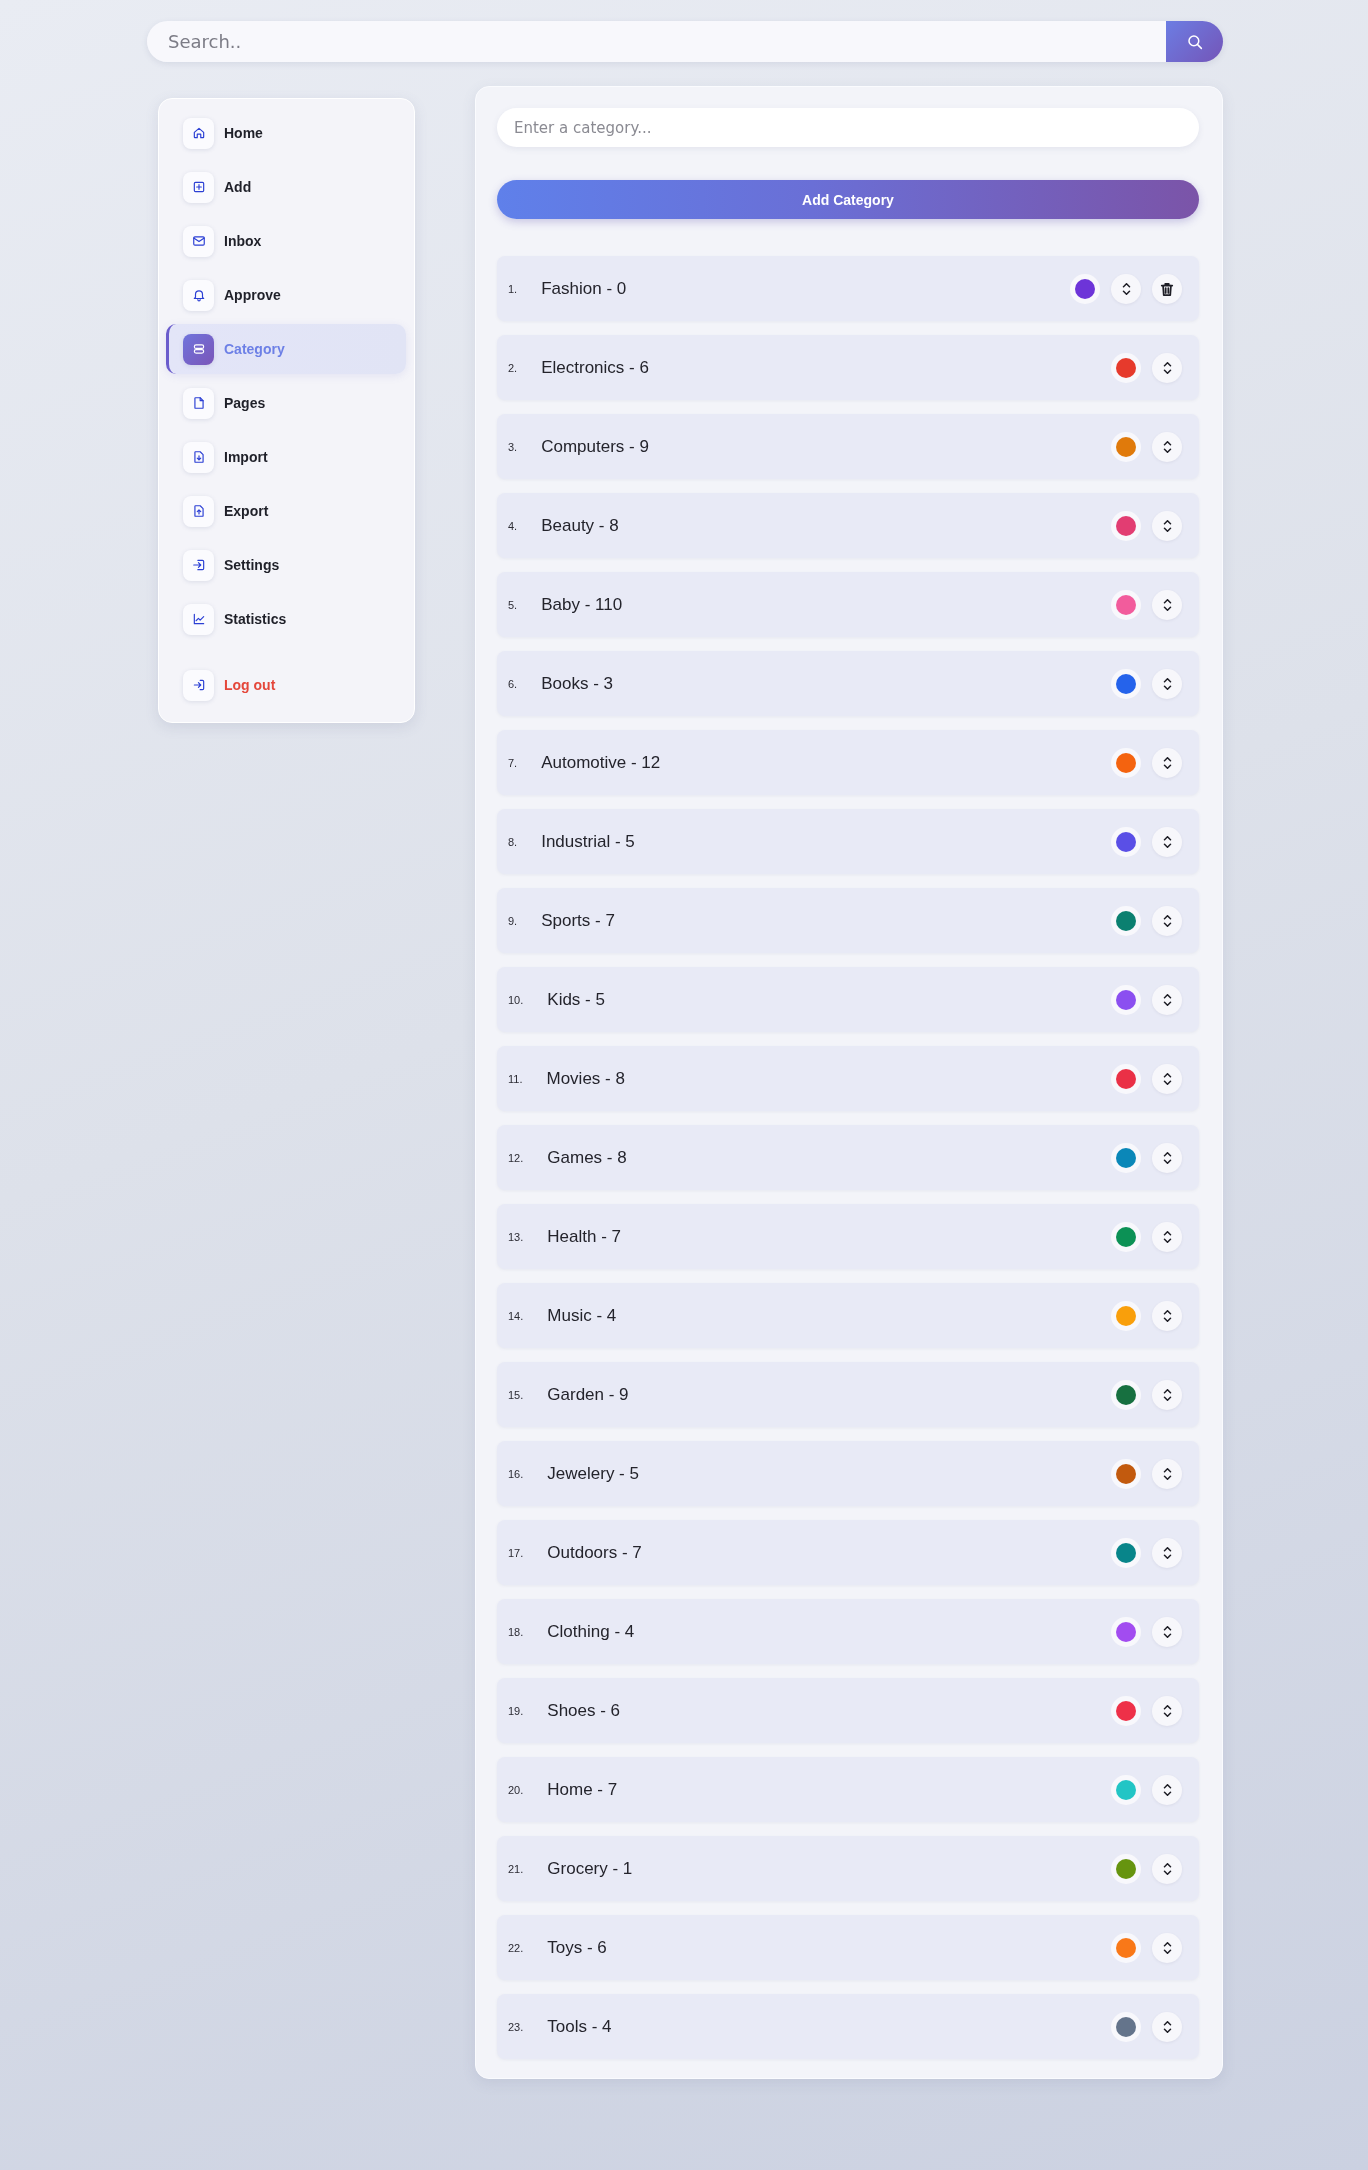 Image resolution: width=1368 pixels, height=2170 pixels. Describe the element at coordinates (198, 685) in the screenshot. I see `arrow-into-bracket-icon` at that location.